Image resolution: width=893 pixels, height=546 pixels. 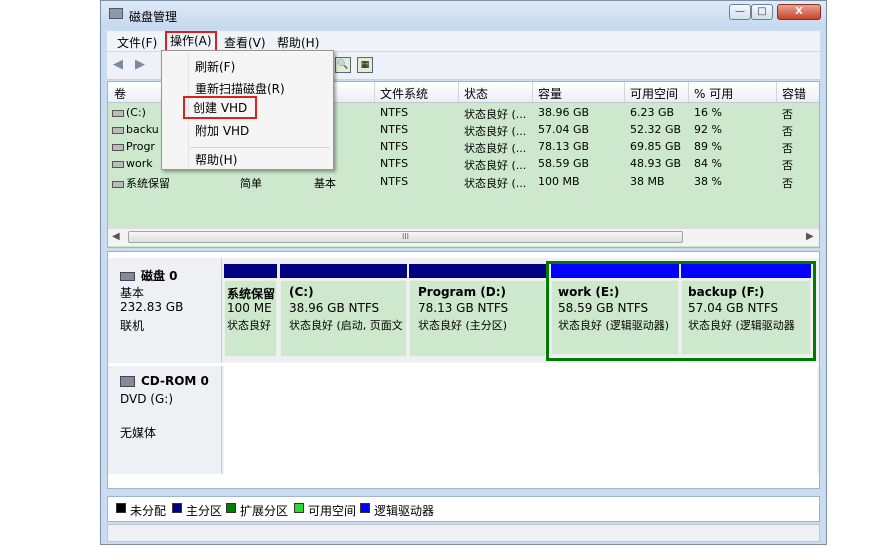 What do you see at coordinates (740, 12) in the screenshot?
I see `minimize-button: —` at bounding box center [740, 12].